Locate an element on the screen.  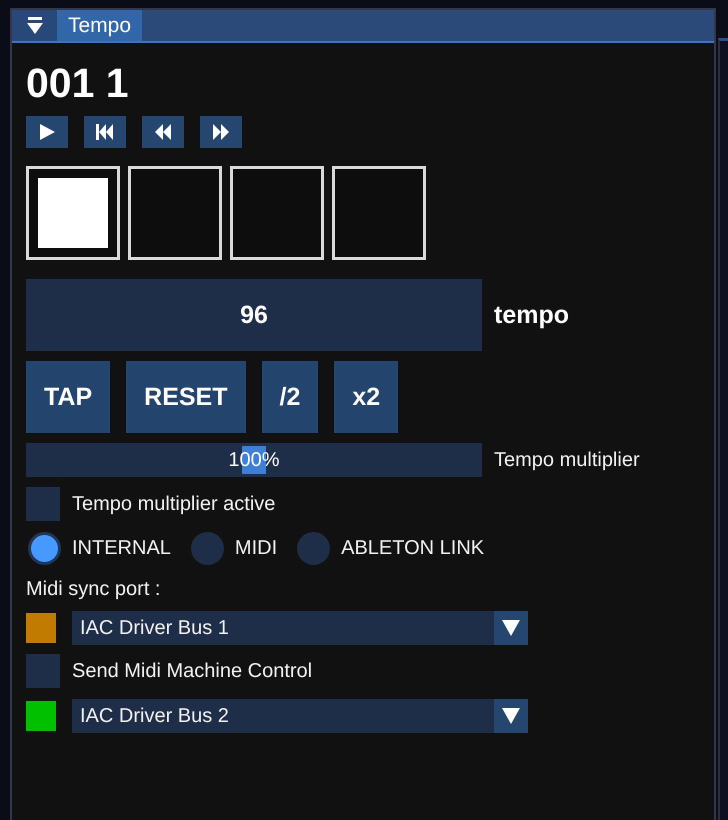
tempo-button: /2 is located at coordinates (290, 397).